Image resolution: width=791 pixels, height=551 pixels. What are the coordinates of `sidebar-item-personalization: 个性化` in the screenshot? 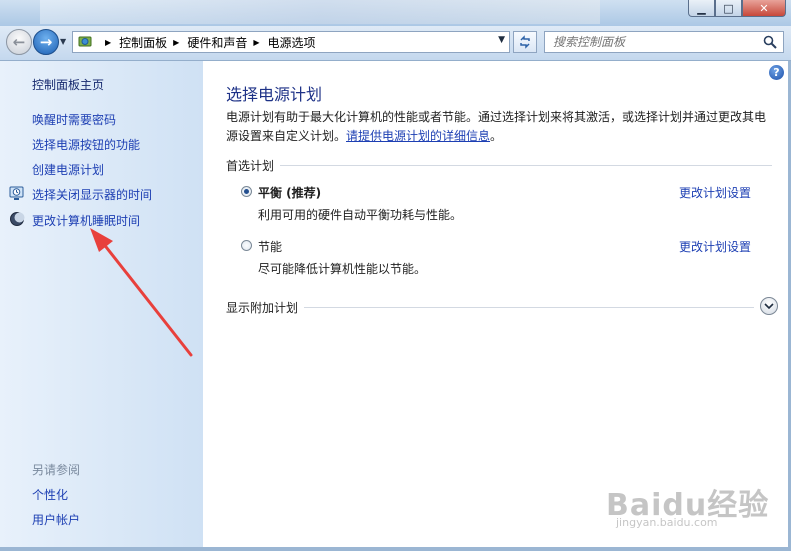 It's located at (50, 494).